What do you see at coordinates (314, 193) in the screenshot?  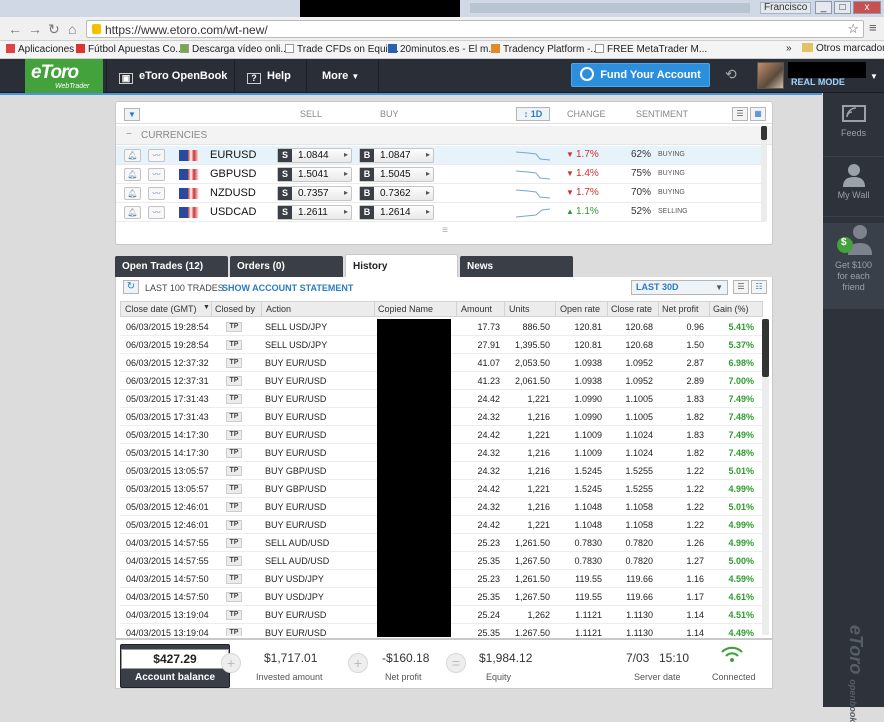 I see `sell-button: S 0.7357 ▸` at bounding box center [314, 193].